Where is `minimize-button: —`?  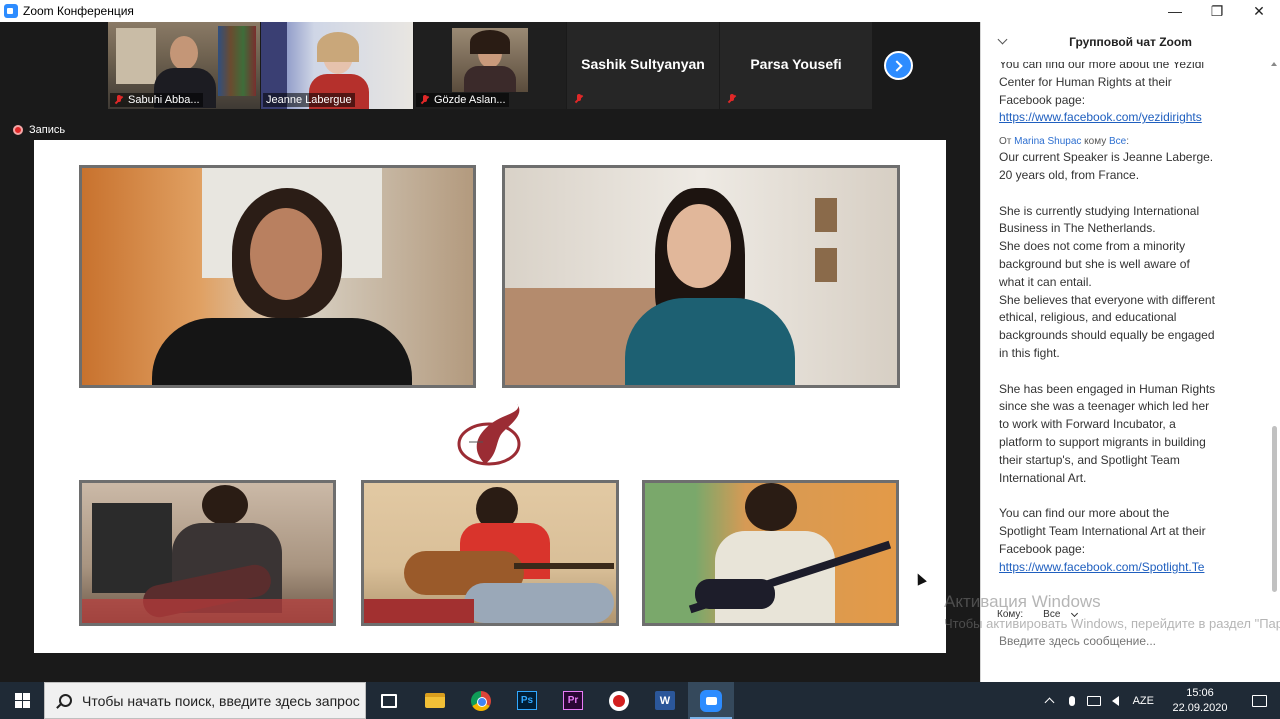
minimize-button: — is located at coordinates (1175, 11).